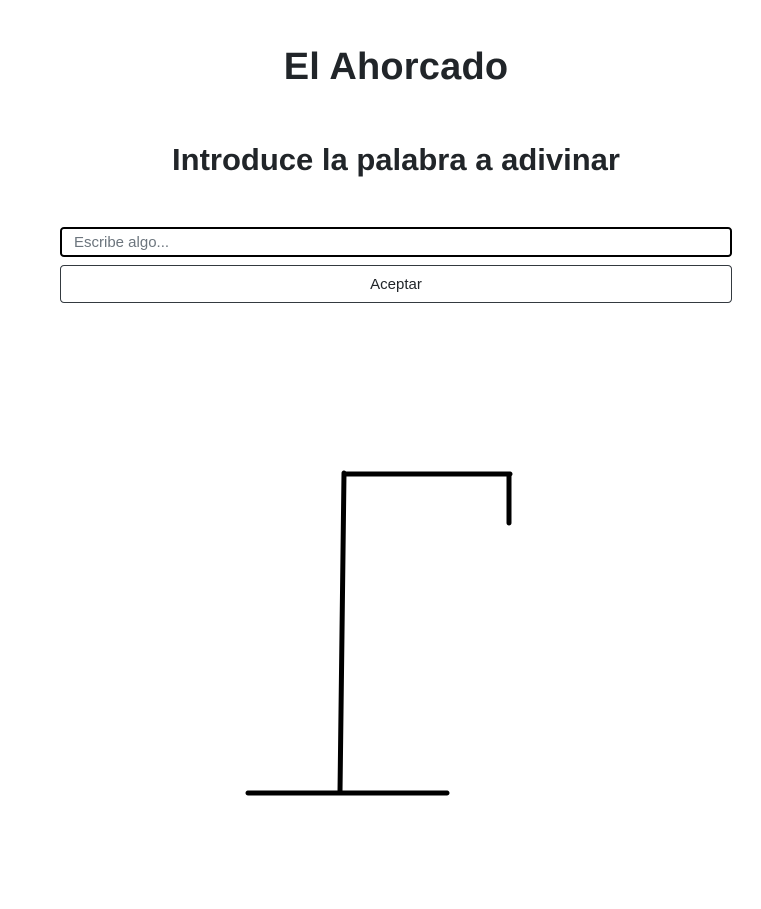  What do you see at coordinates (396, 284) in the screenshot?
I see `accept-button: Aceptar` at bounding box center [396, 284].